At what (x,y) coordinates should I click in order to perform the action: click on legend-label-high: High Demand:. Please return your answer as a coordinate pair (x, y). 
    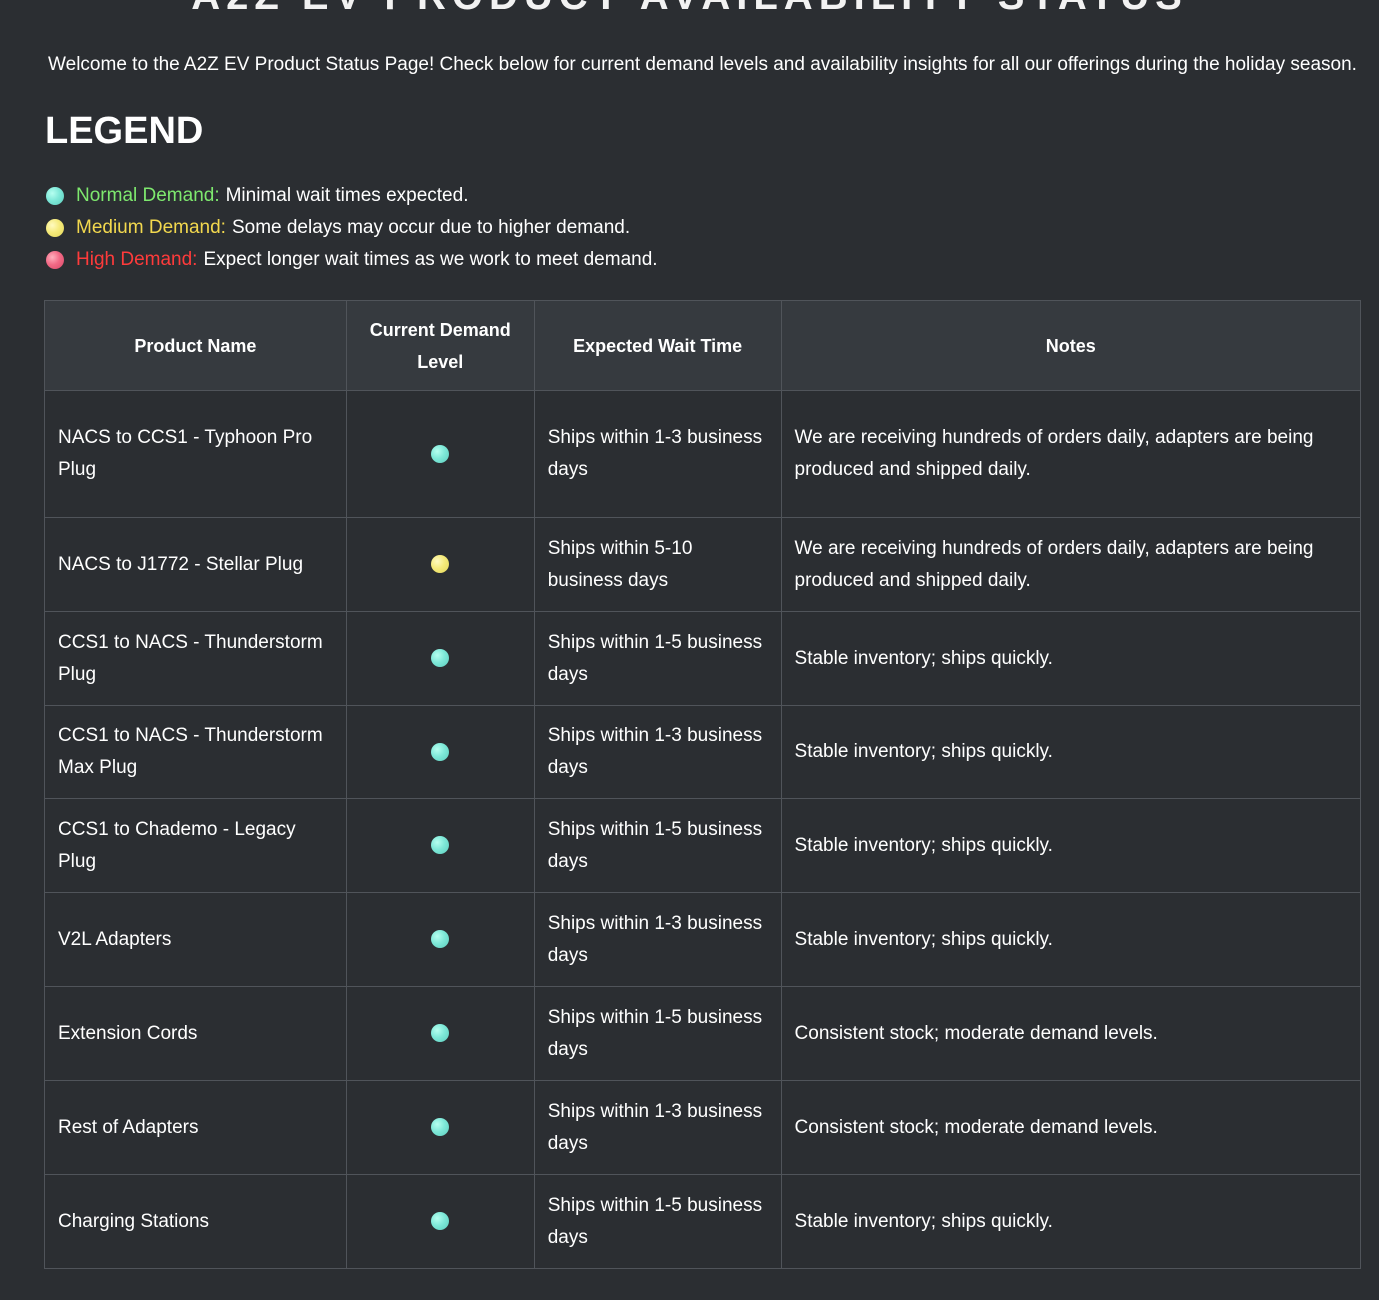
    Looking at the image, I should click on (137, 259).